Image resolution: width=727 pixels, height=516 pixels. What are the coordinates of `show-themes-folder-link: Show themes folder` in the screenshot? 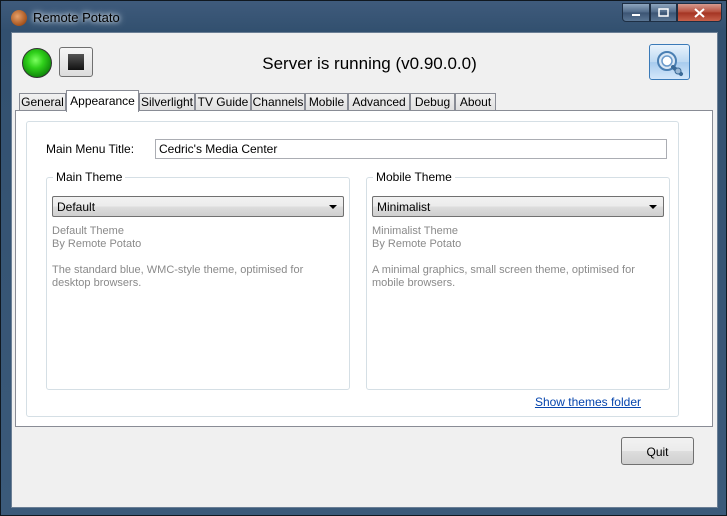 It's located at (588, 402).